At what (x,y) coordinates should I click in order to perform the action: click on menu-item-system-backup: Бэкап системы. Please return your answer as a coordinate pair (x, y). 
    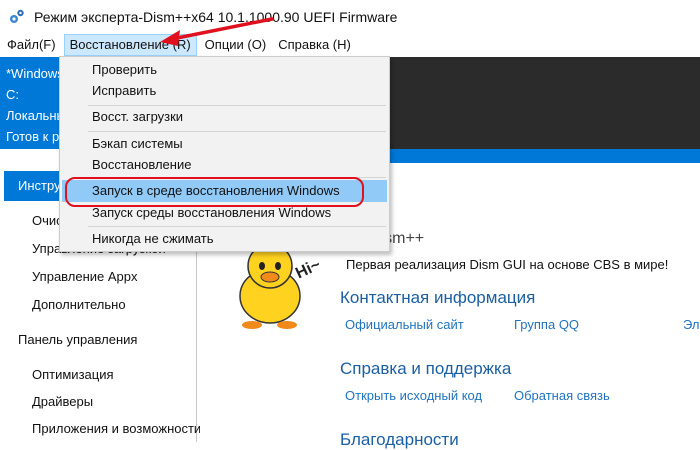
    Looking at the image, I should click on (224, 144).